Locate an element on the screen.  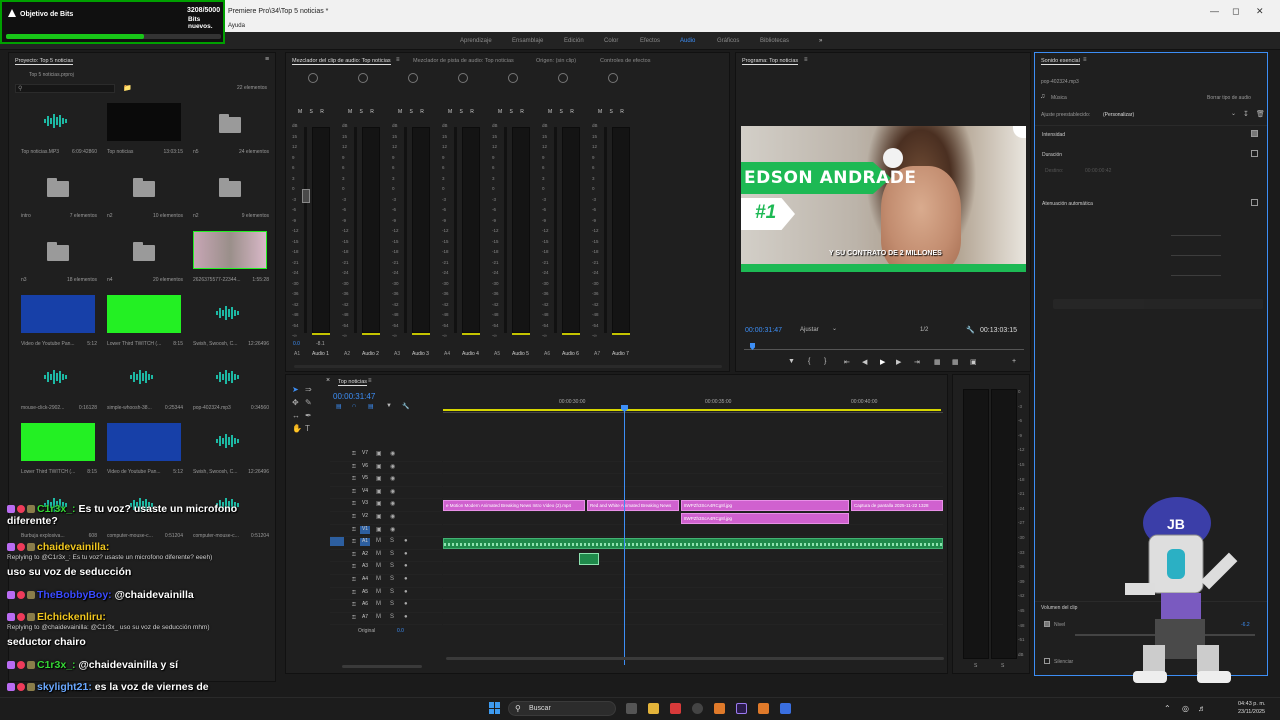
play-icon: ▶ is located at coordinates (882, 362).